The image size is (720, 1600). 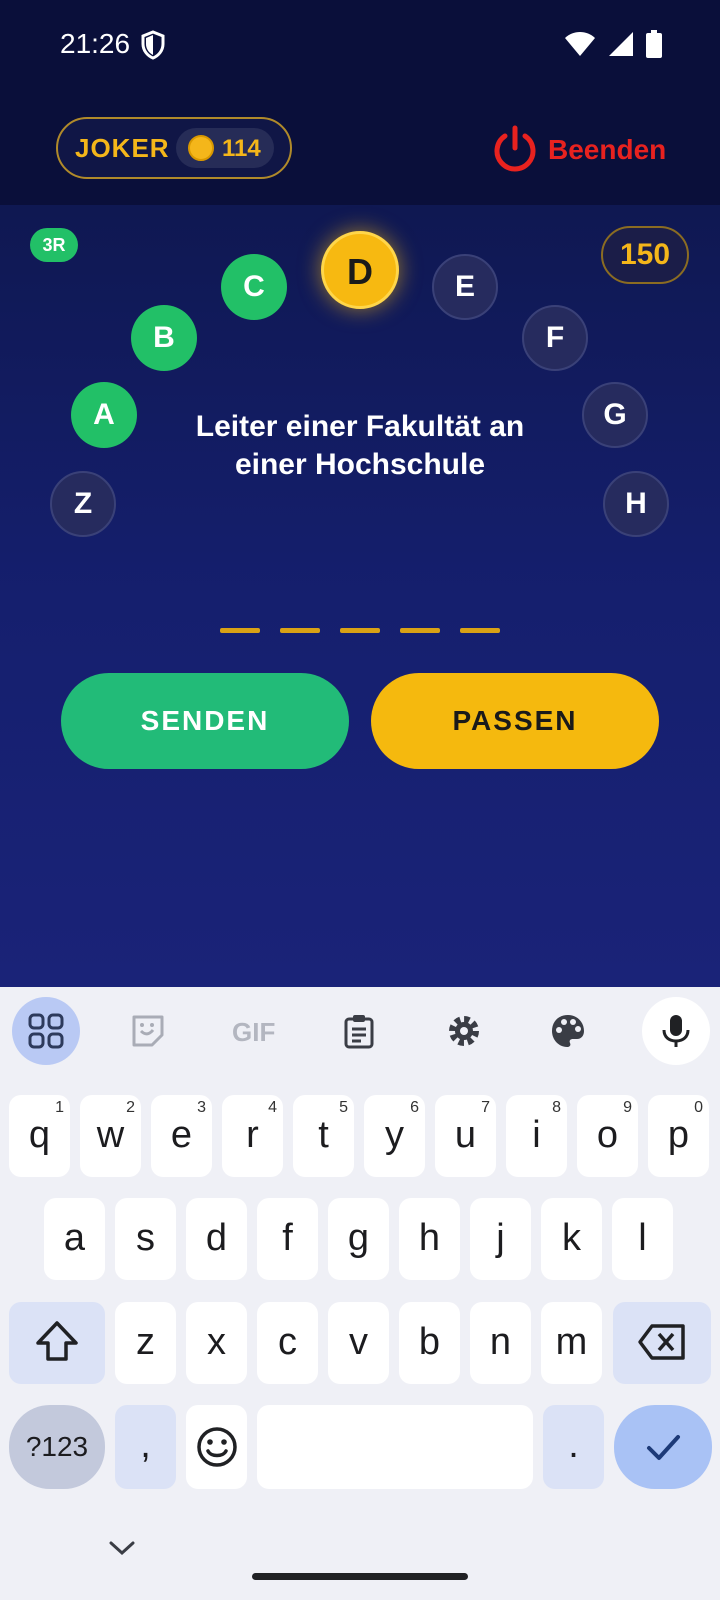 I want to click on key-j: j, so click(x=500, y=1239).